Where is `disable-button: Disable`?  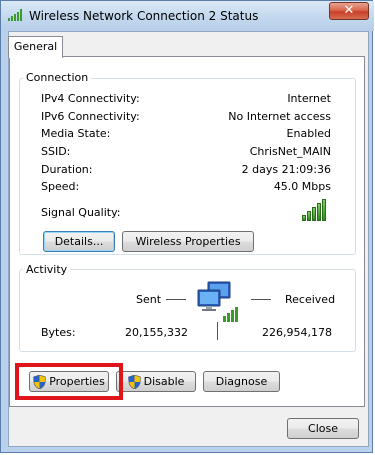 disable-button: Disable is located at coordinates (156, 381).